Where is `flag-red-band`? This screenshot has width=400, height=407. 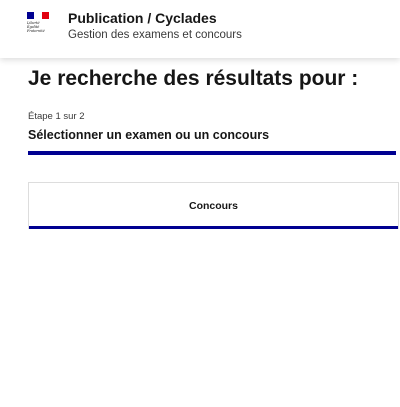 flag-red-band is located at coordinates (45, 15).